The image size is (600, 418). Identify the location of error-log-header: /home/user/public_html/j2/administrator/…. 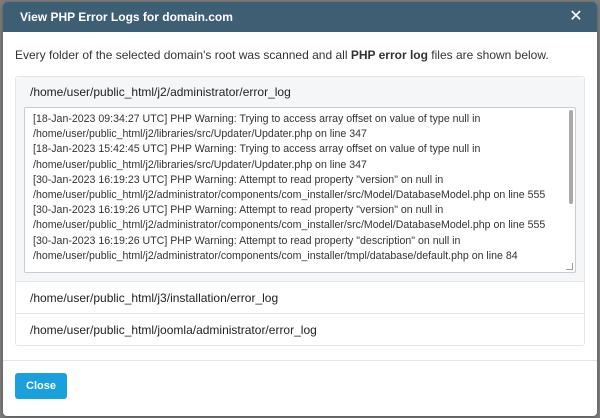
(300, 92).